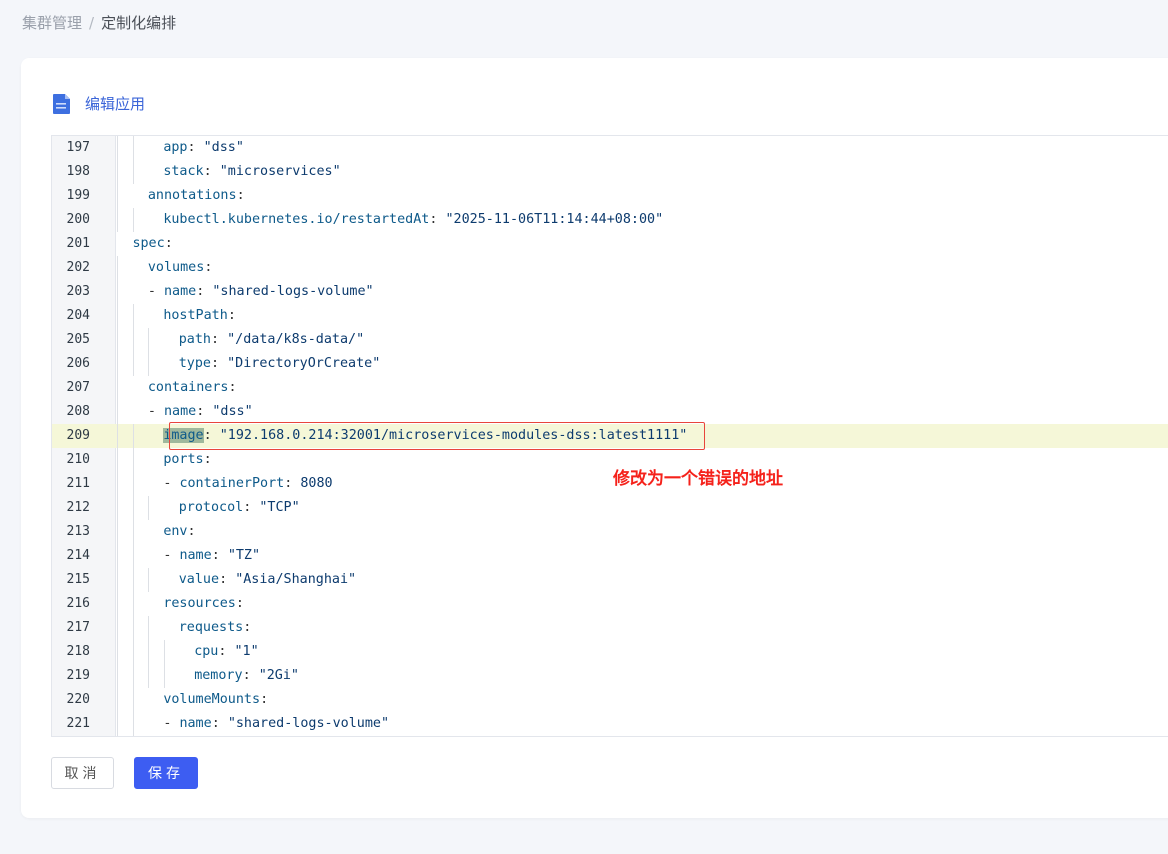  What do you see at coordinates (155, 291) in the screenshot?
I see `yaml-punctuation: -` at bounding box center [155, 291].